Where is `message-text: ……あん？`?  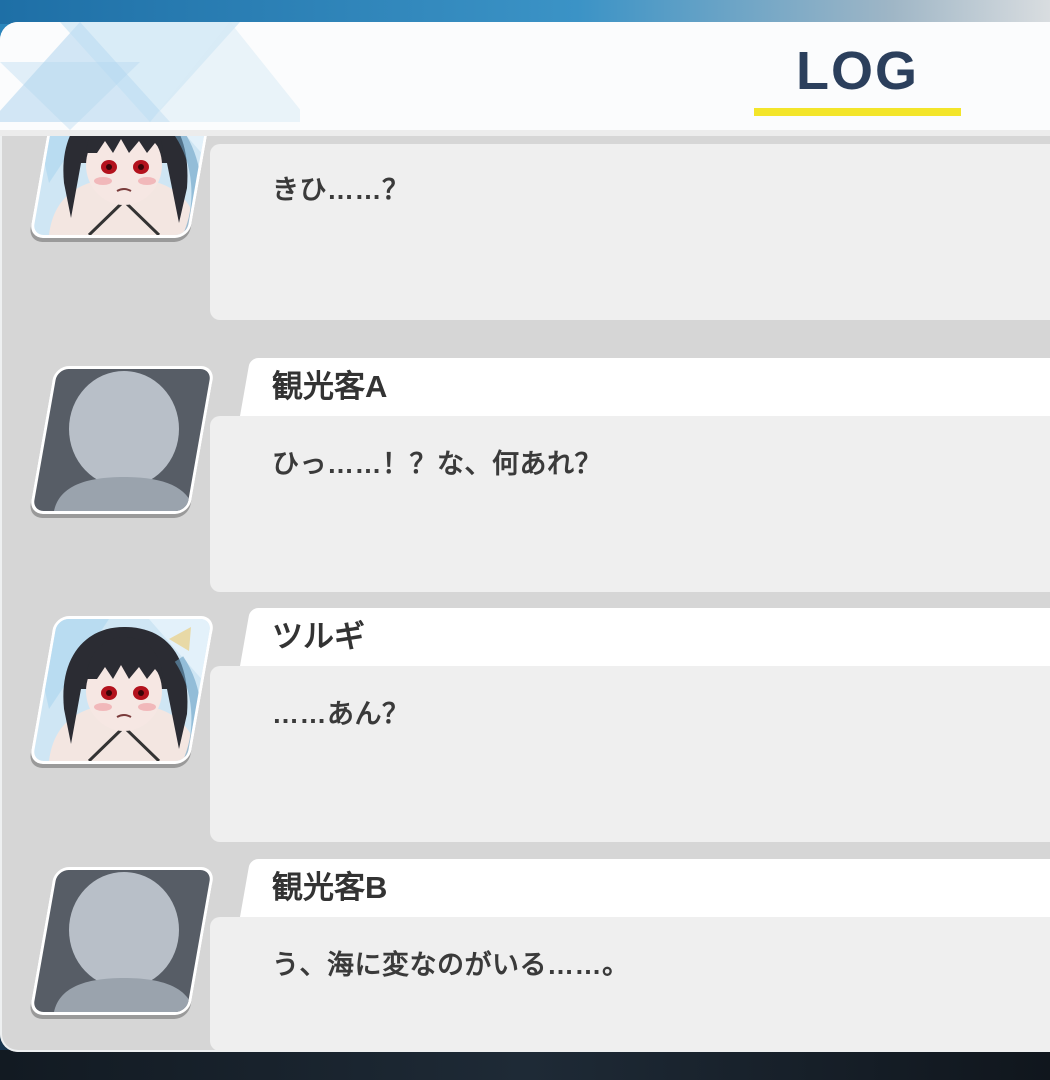 message-text: ……あん？ is located at coordinates (341, 714).